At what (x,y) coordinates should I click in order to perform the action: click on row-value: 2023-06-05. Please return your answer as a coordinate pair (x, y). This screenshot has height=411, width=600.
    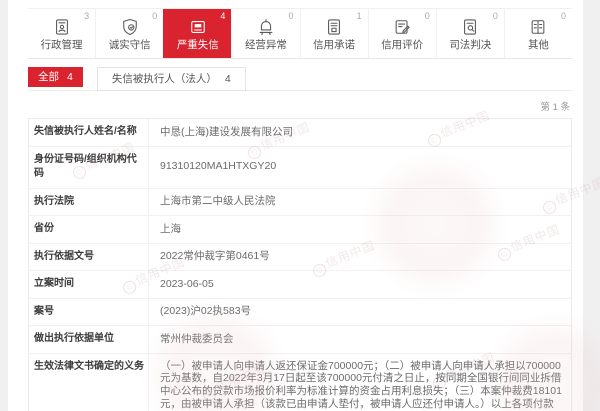
    Looking at the image, I should click on (187, 283).